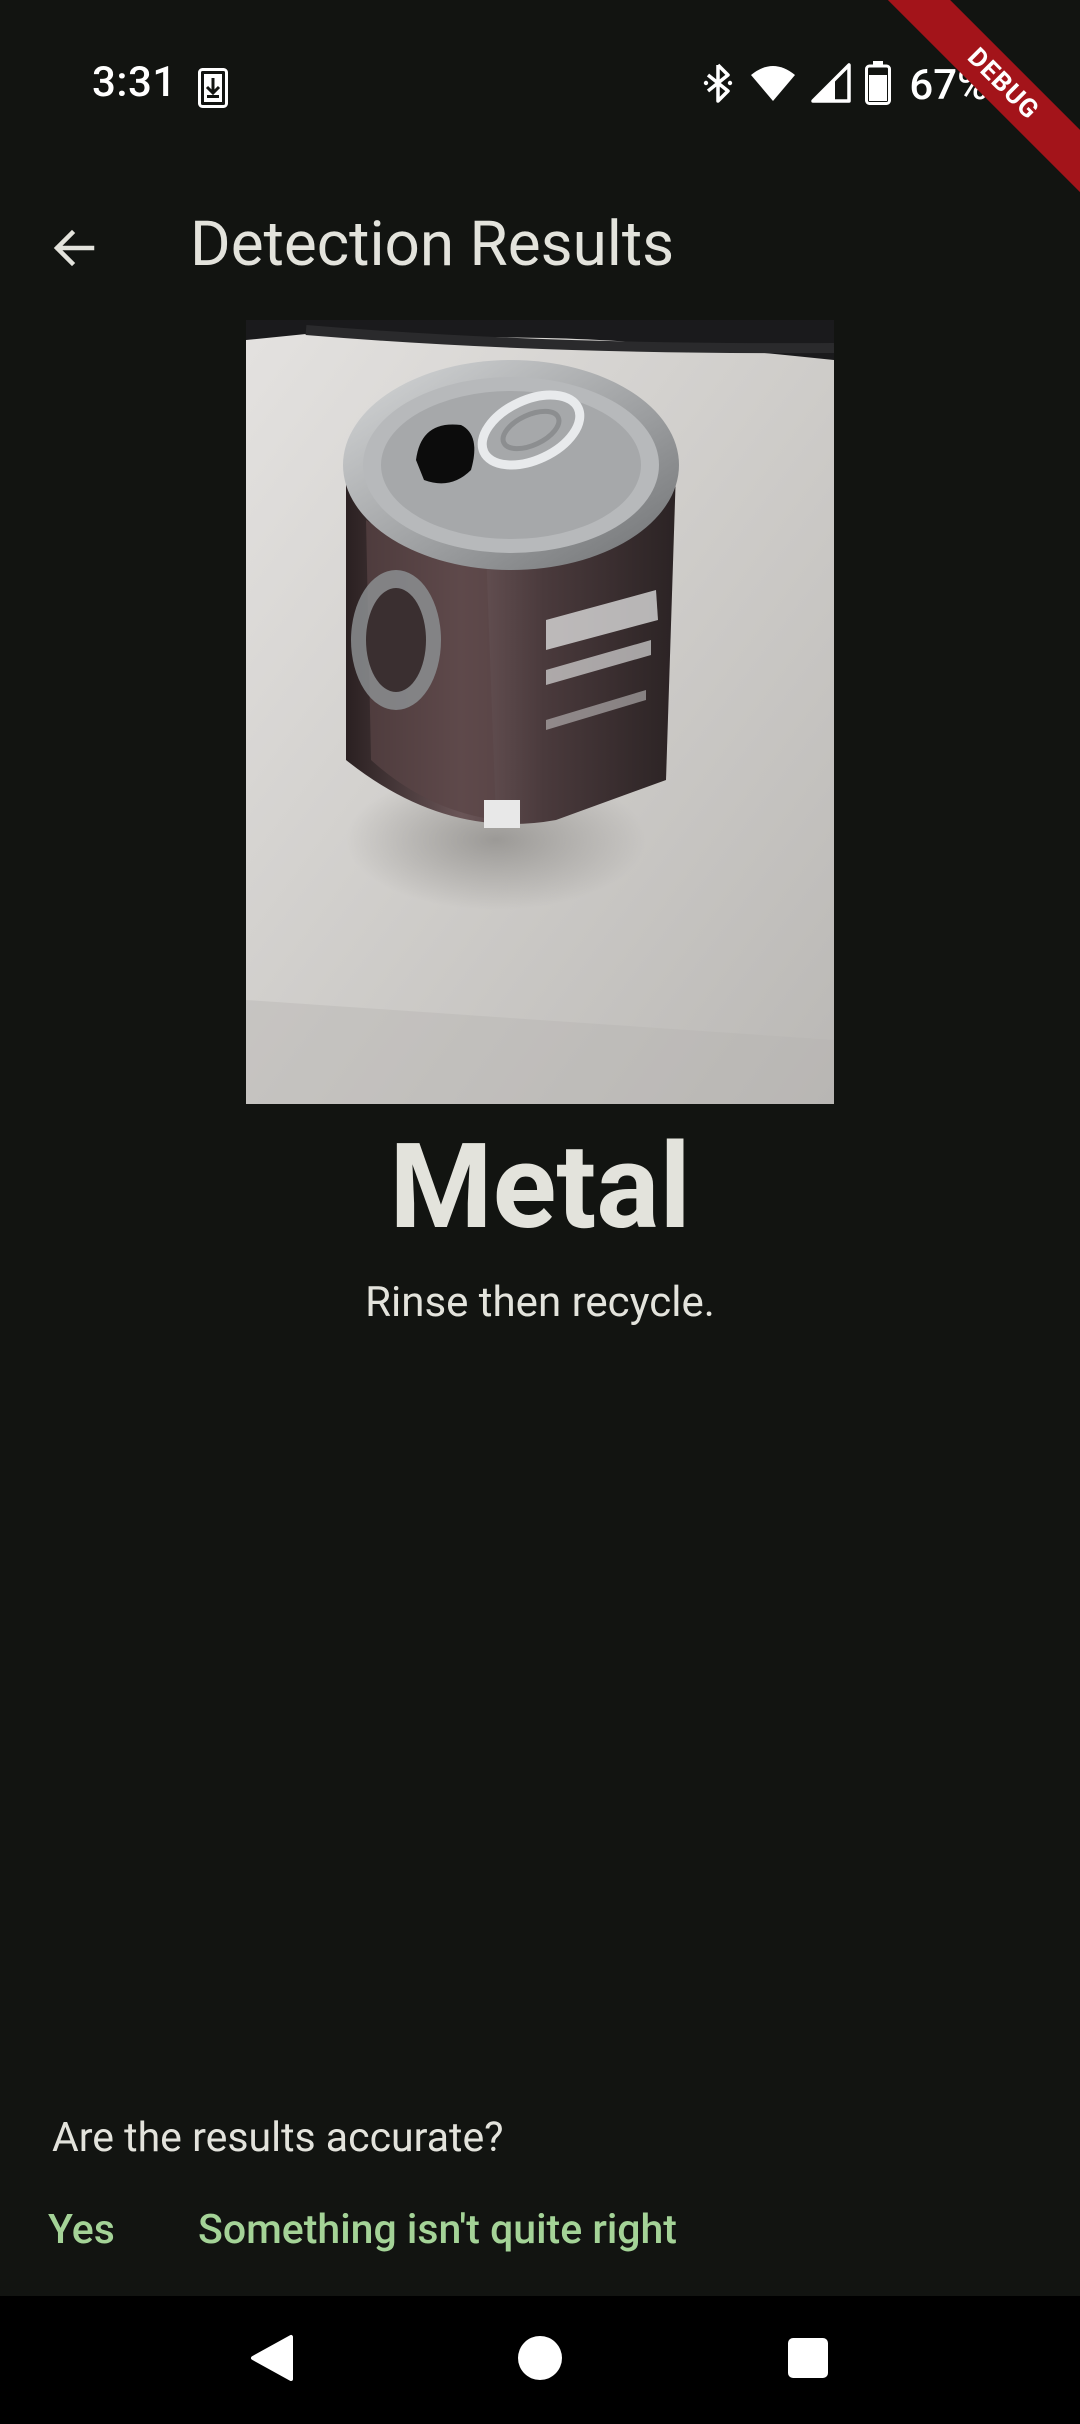 This screenshot has width=1080, height=2424. What do you see at coordinates (718, 85) in the screenshot?
I see `bluetooth-icon` at bounding box center [718, 85].